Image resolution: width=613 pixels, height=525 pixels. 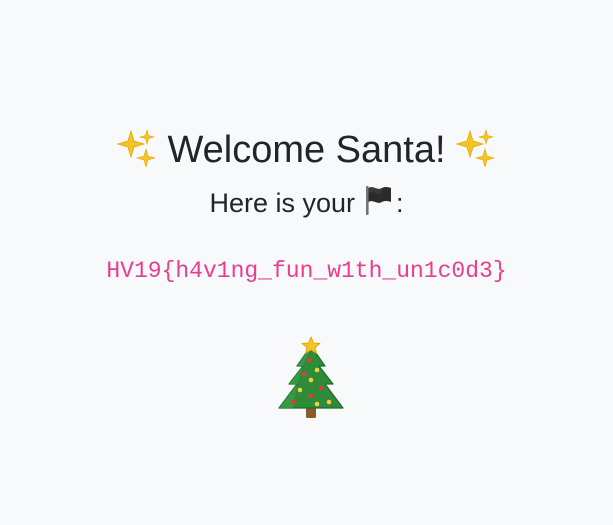 What do you see at coordinates (311, 377) in the screenshot?
I see `christmas-tree-icon` at bounding box center [311, 377].